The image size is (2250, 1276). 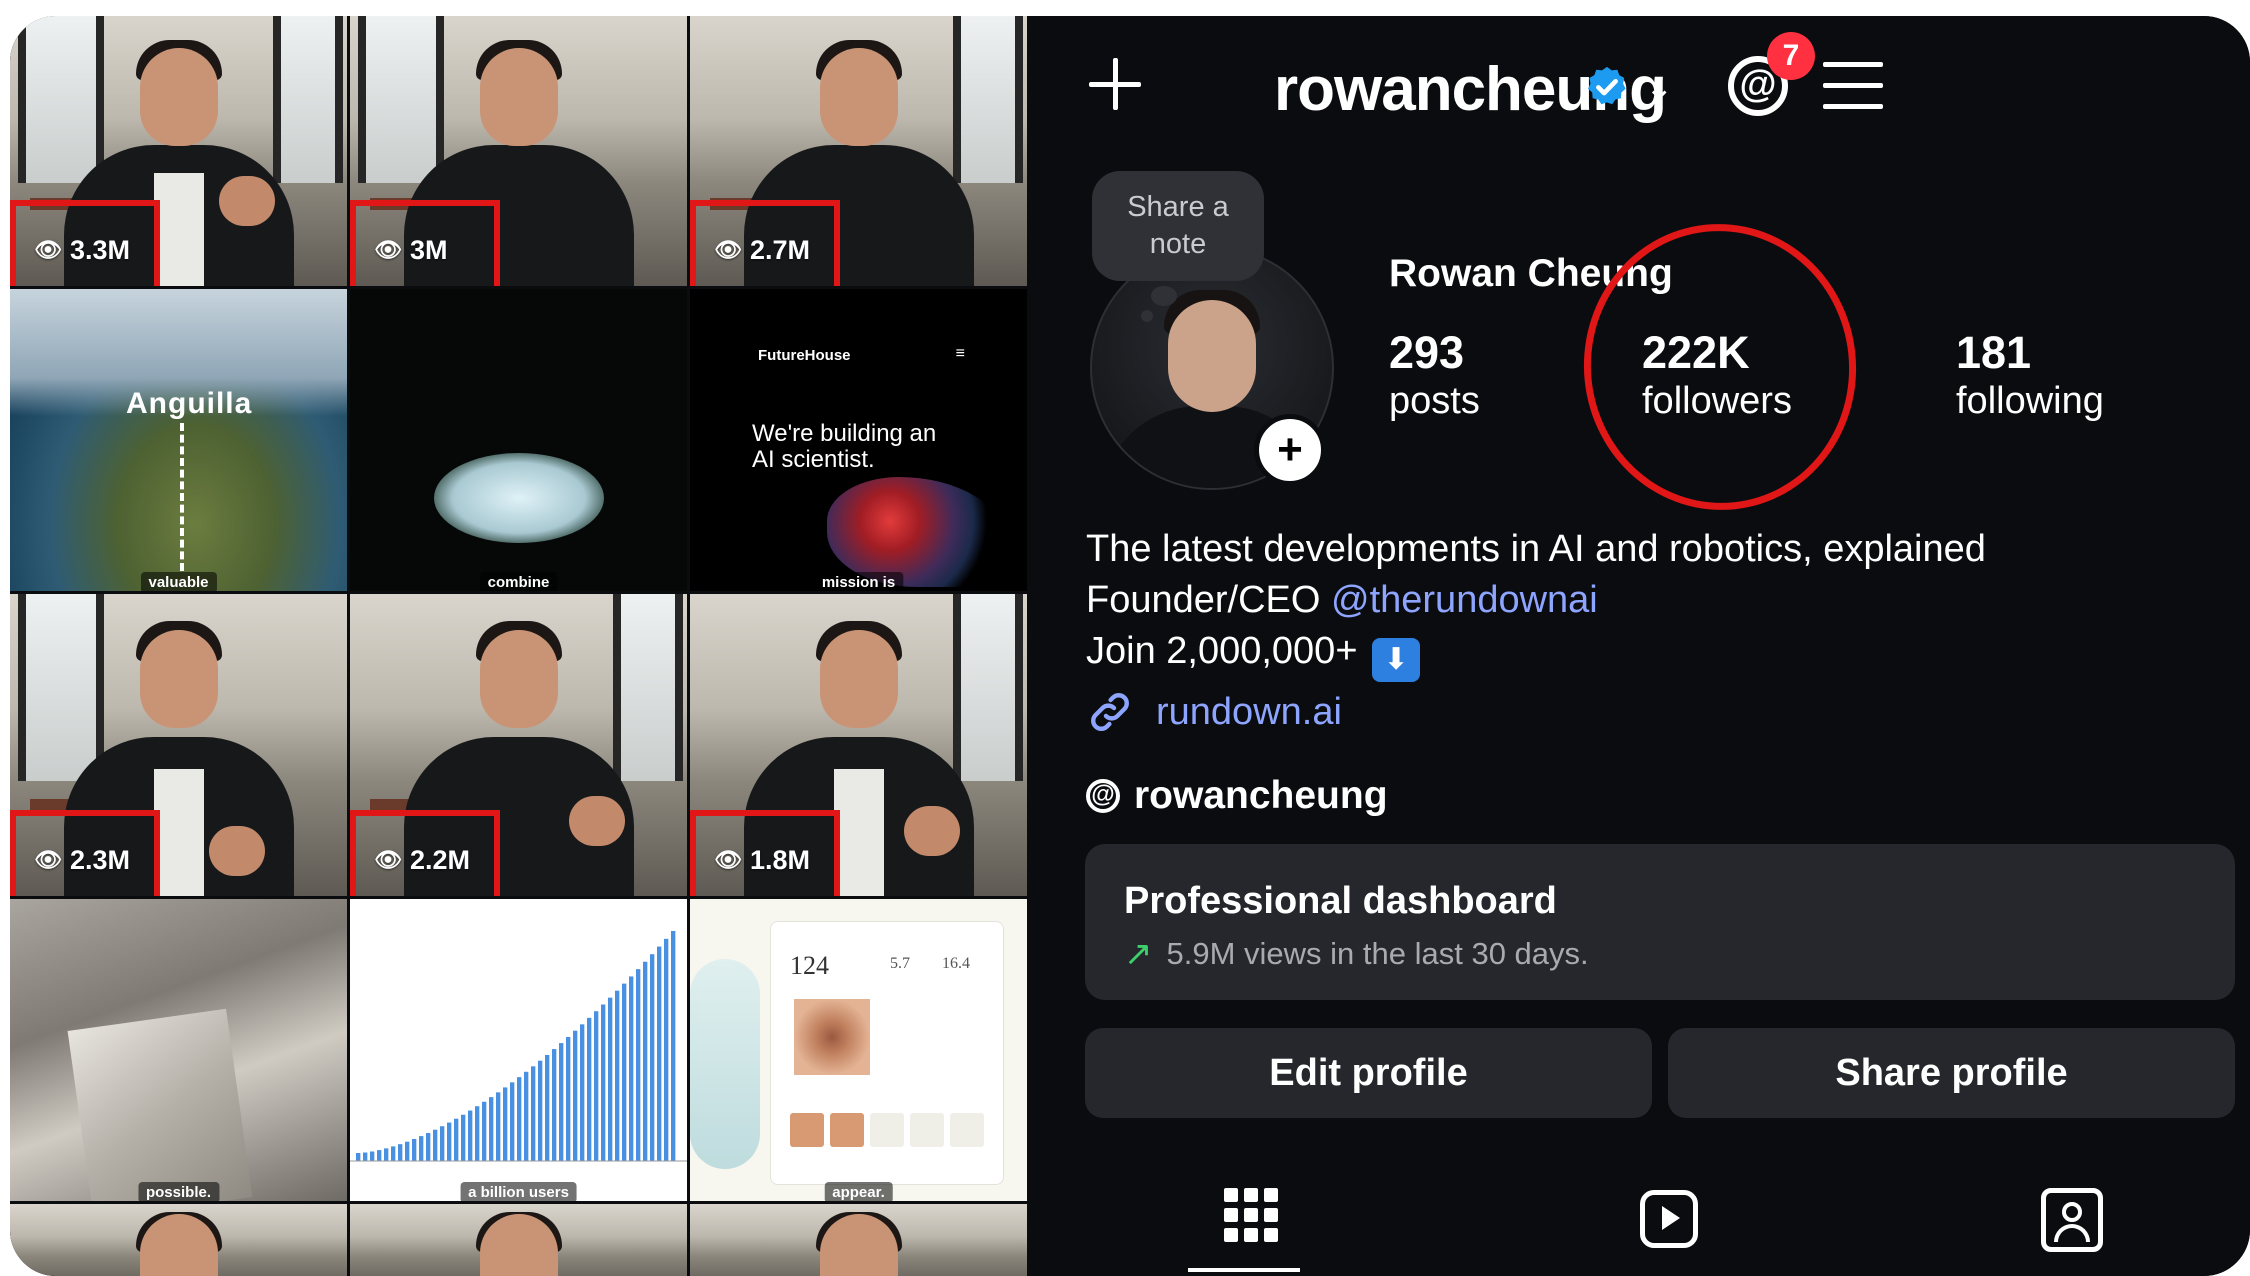 What do you see at coordinates (1115, 84) in the screenshot?
I see `create-plus-icon` at bounding box center [1115, 84].